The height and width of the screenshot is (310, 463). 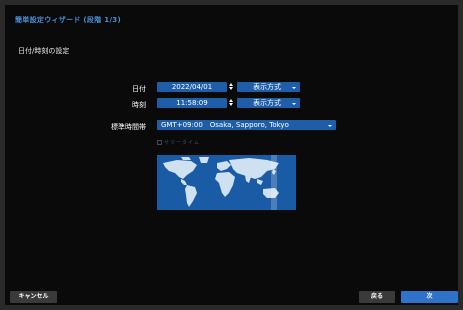 I want to click on timezone-label: 標準時間帯, so click(x=128, y=127).